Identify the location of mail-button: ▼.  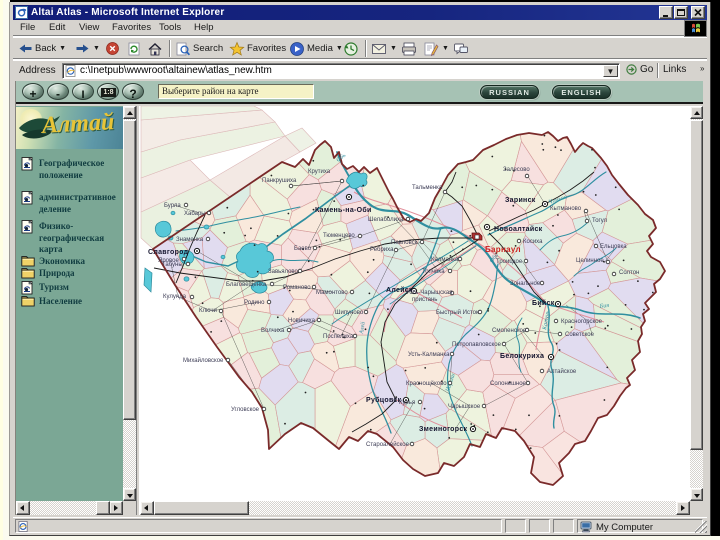
(384, 48).